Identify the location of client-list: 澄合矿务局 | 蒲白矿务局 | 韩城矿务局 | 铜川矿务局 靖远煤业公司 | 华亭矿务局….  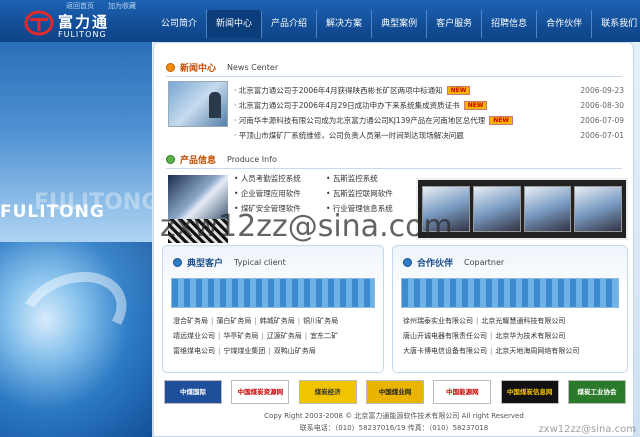
(278, 336).